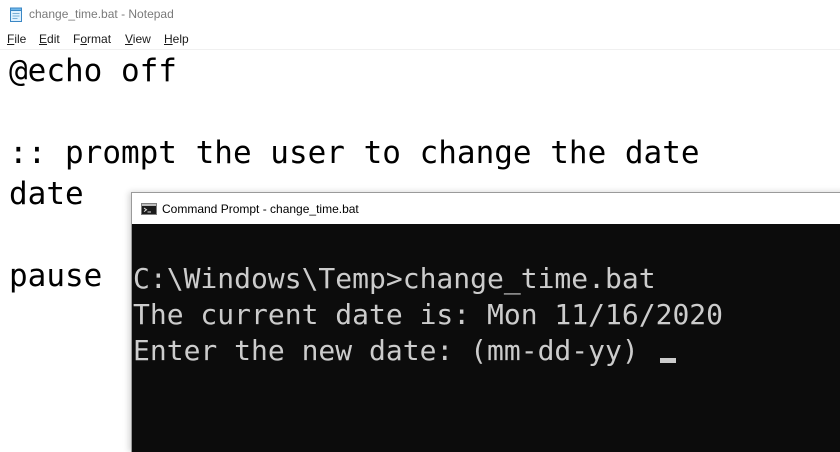 Image resolution: width=840 pixels, height=452 pixels. I want to click on editor-line: date, so click(46, 194).